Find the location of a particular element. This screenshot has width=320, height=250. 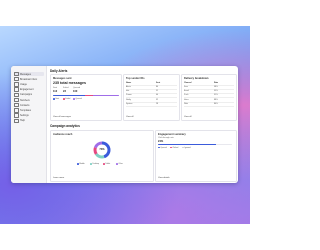

stat-value-failed: 23 is located at coordinates (64, 91).